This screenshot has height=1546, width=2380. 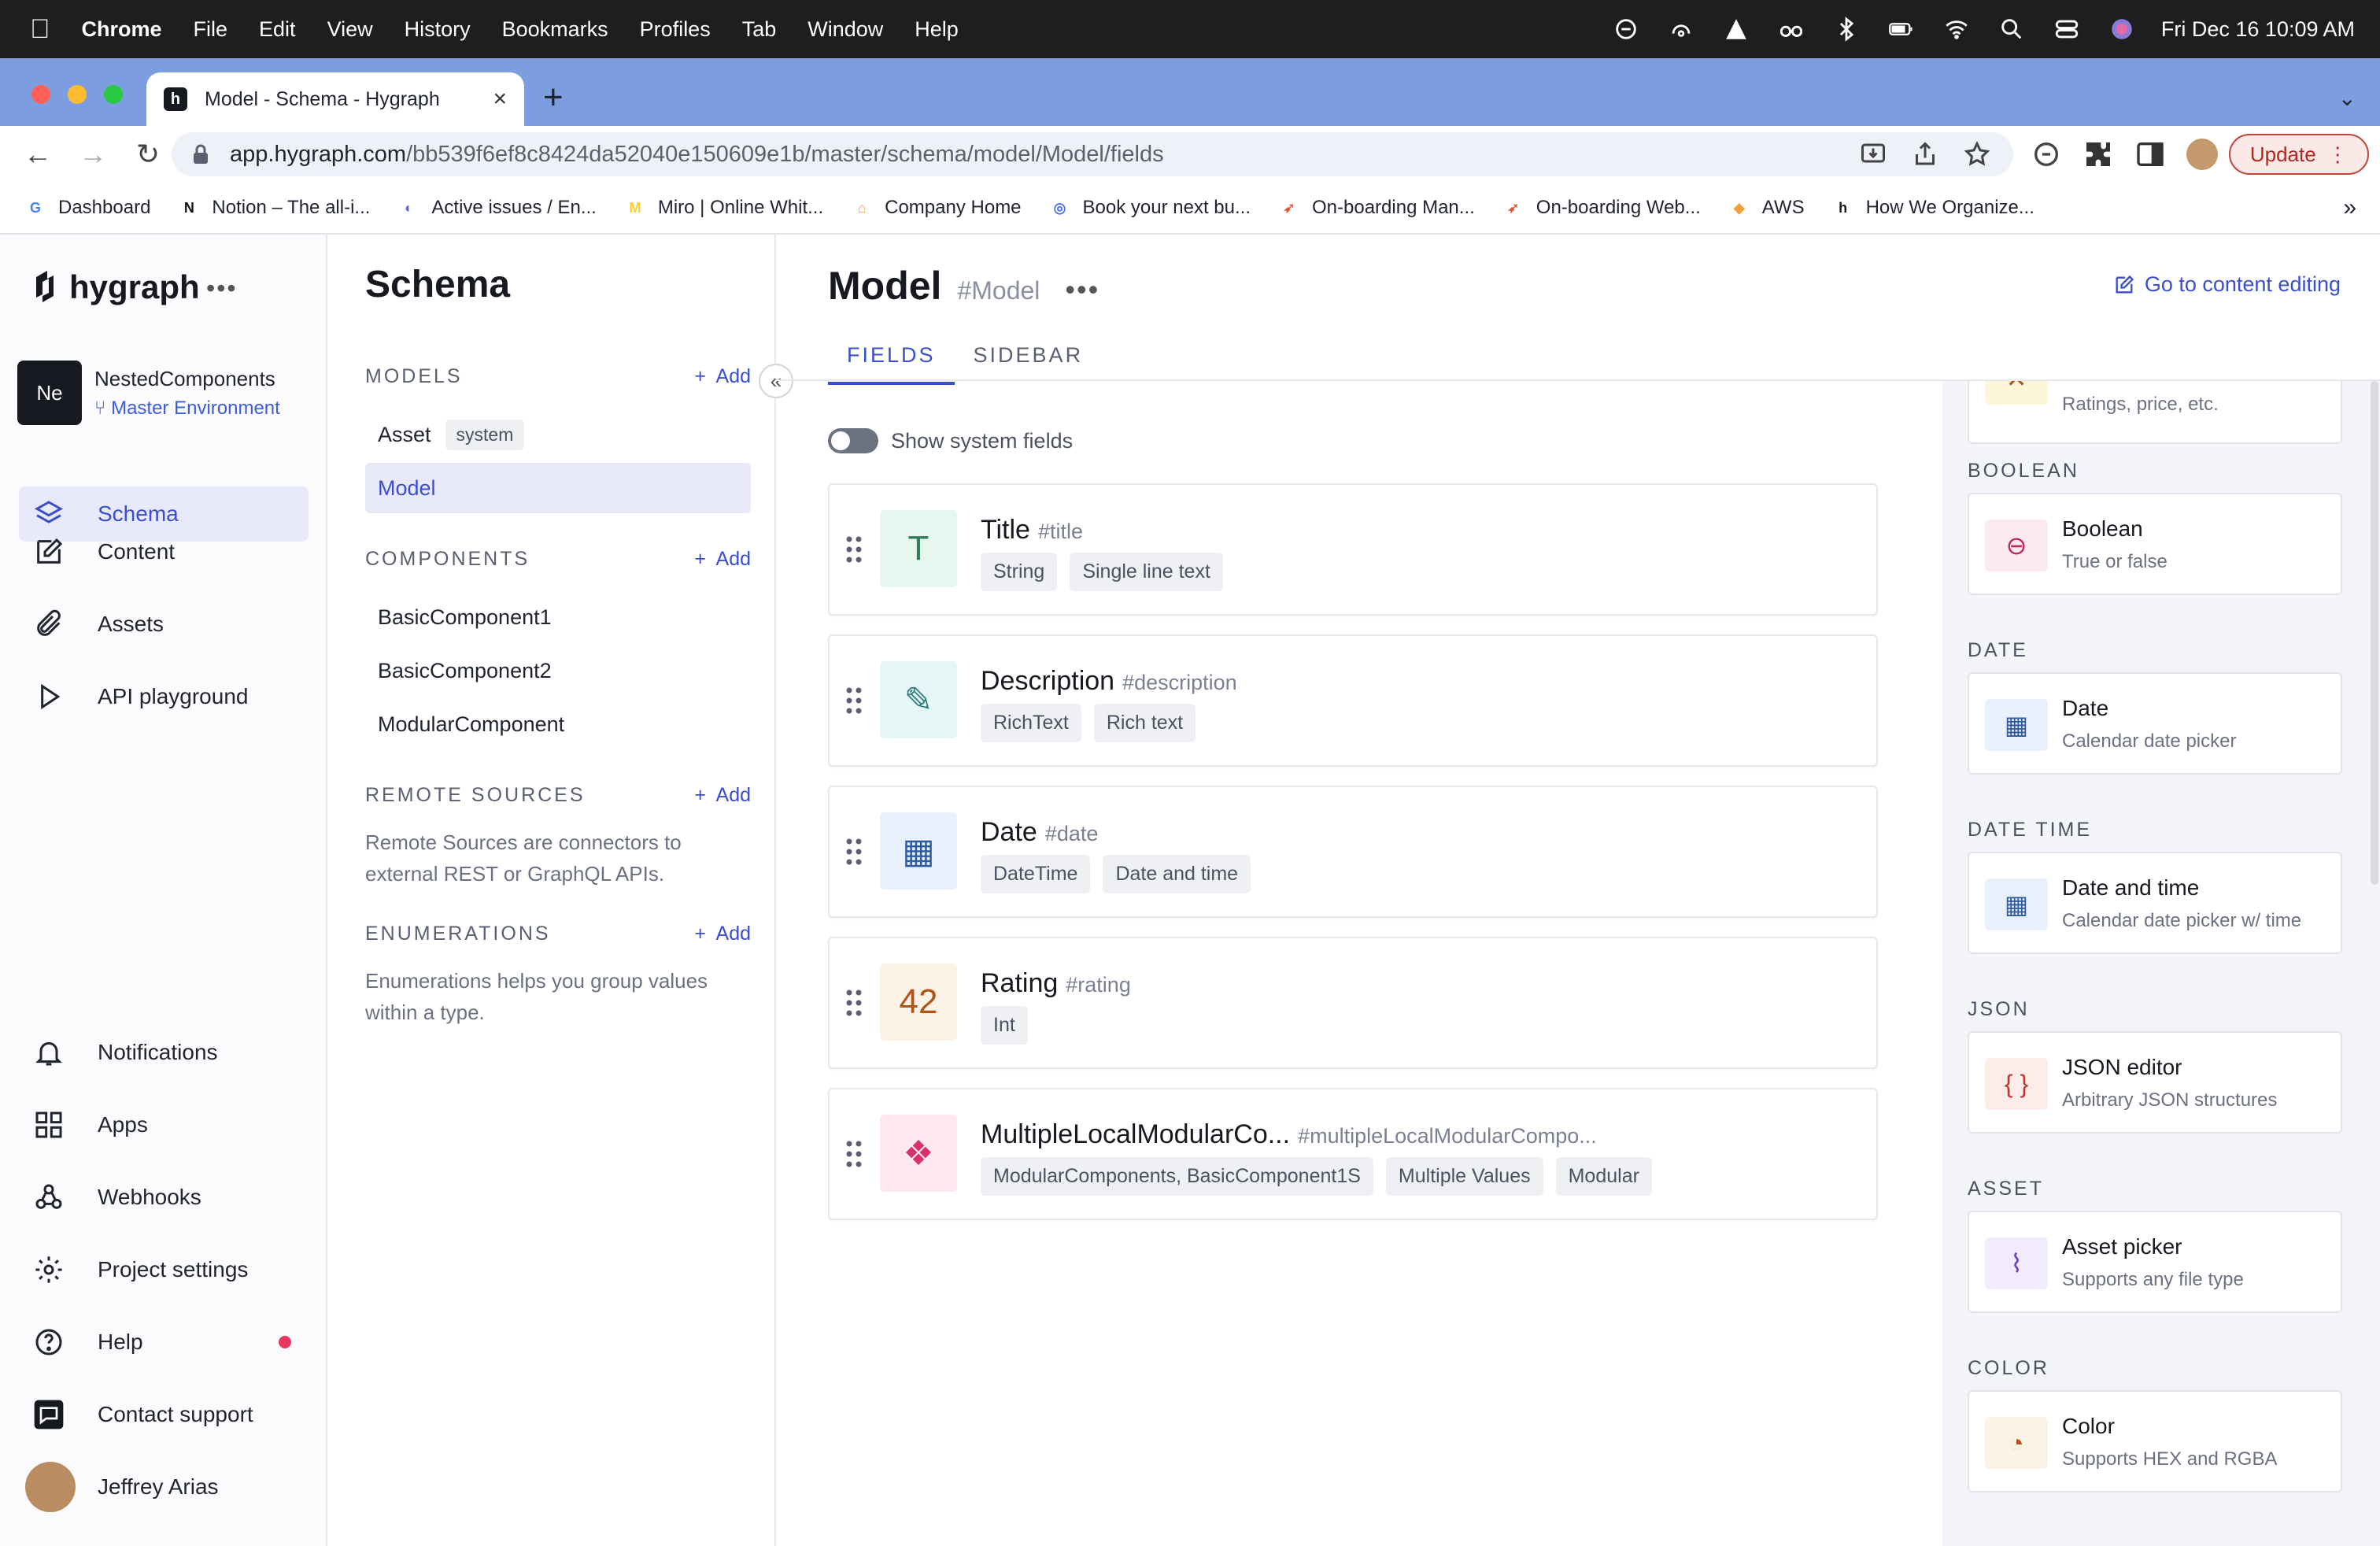 I want to click on project-switcher: Ne NestedComponents ⑂ Master Environment, so click(x=168, y=393).